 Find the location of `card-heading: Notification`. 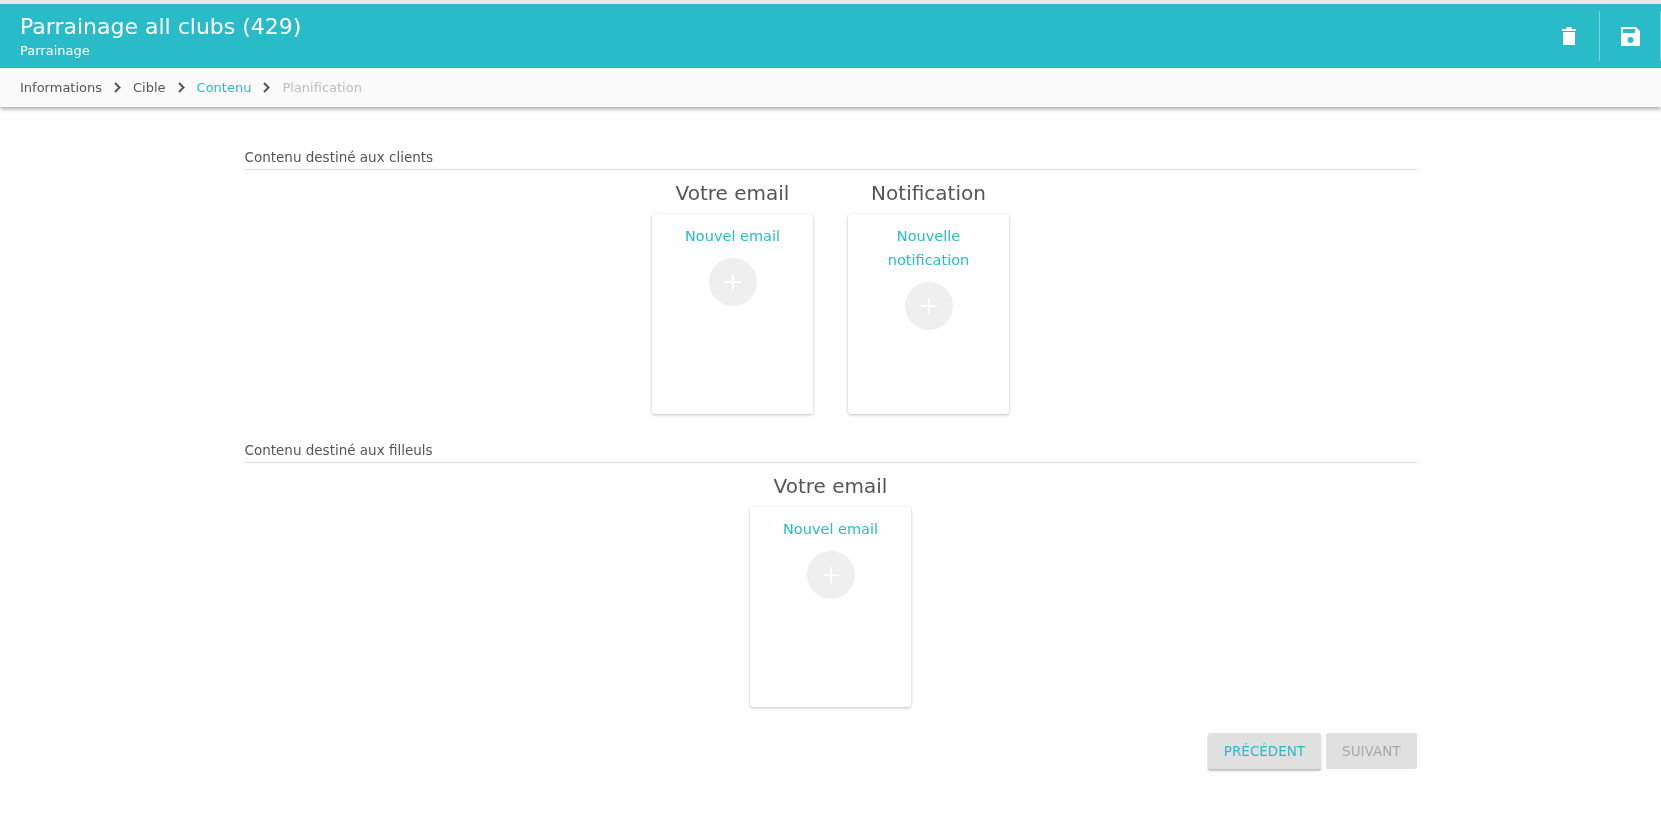

card-heading: Notification is located at coordinates (928, 193).